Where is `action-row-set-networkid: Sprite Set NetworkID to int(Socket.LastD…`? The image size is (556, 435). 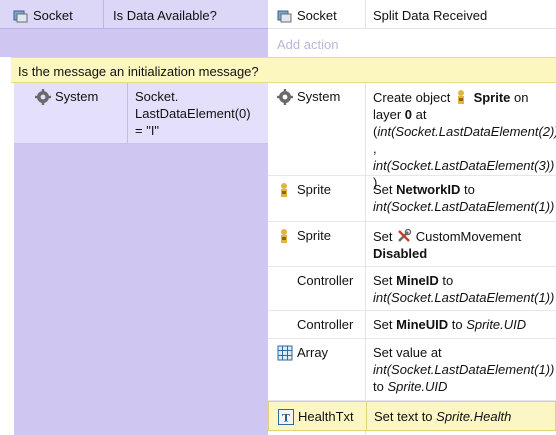 action-row-set-networkid: Sprite Set NetworkID to int(Socket.LastD… is located at coordinates (412, 199).